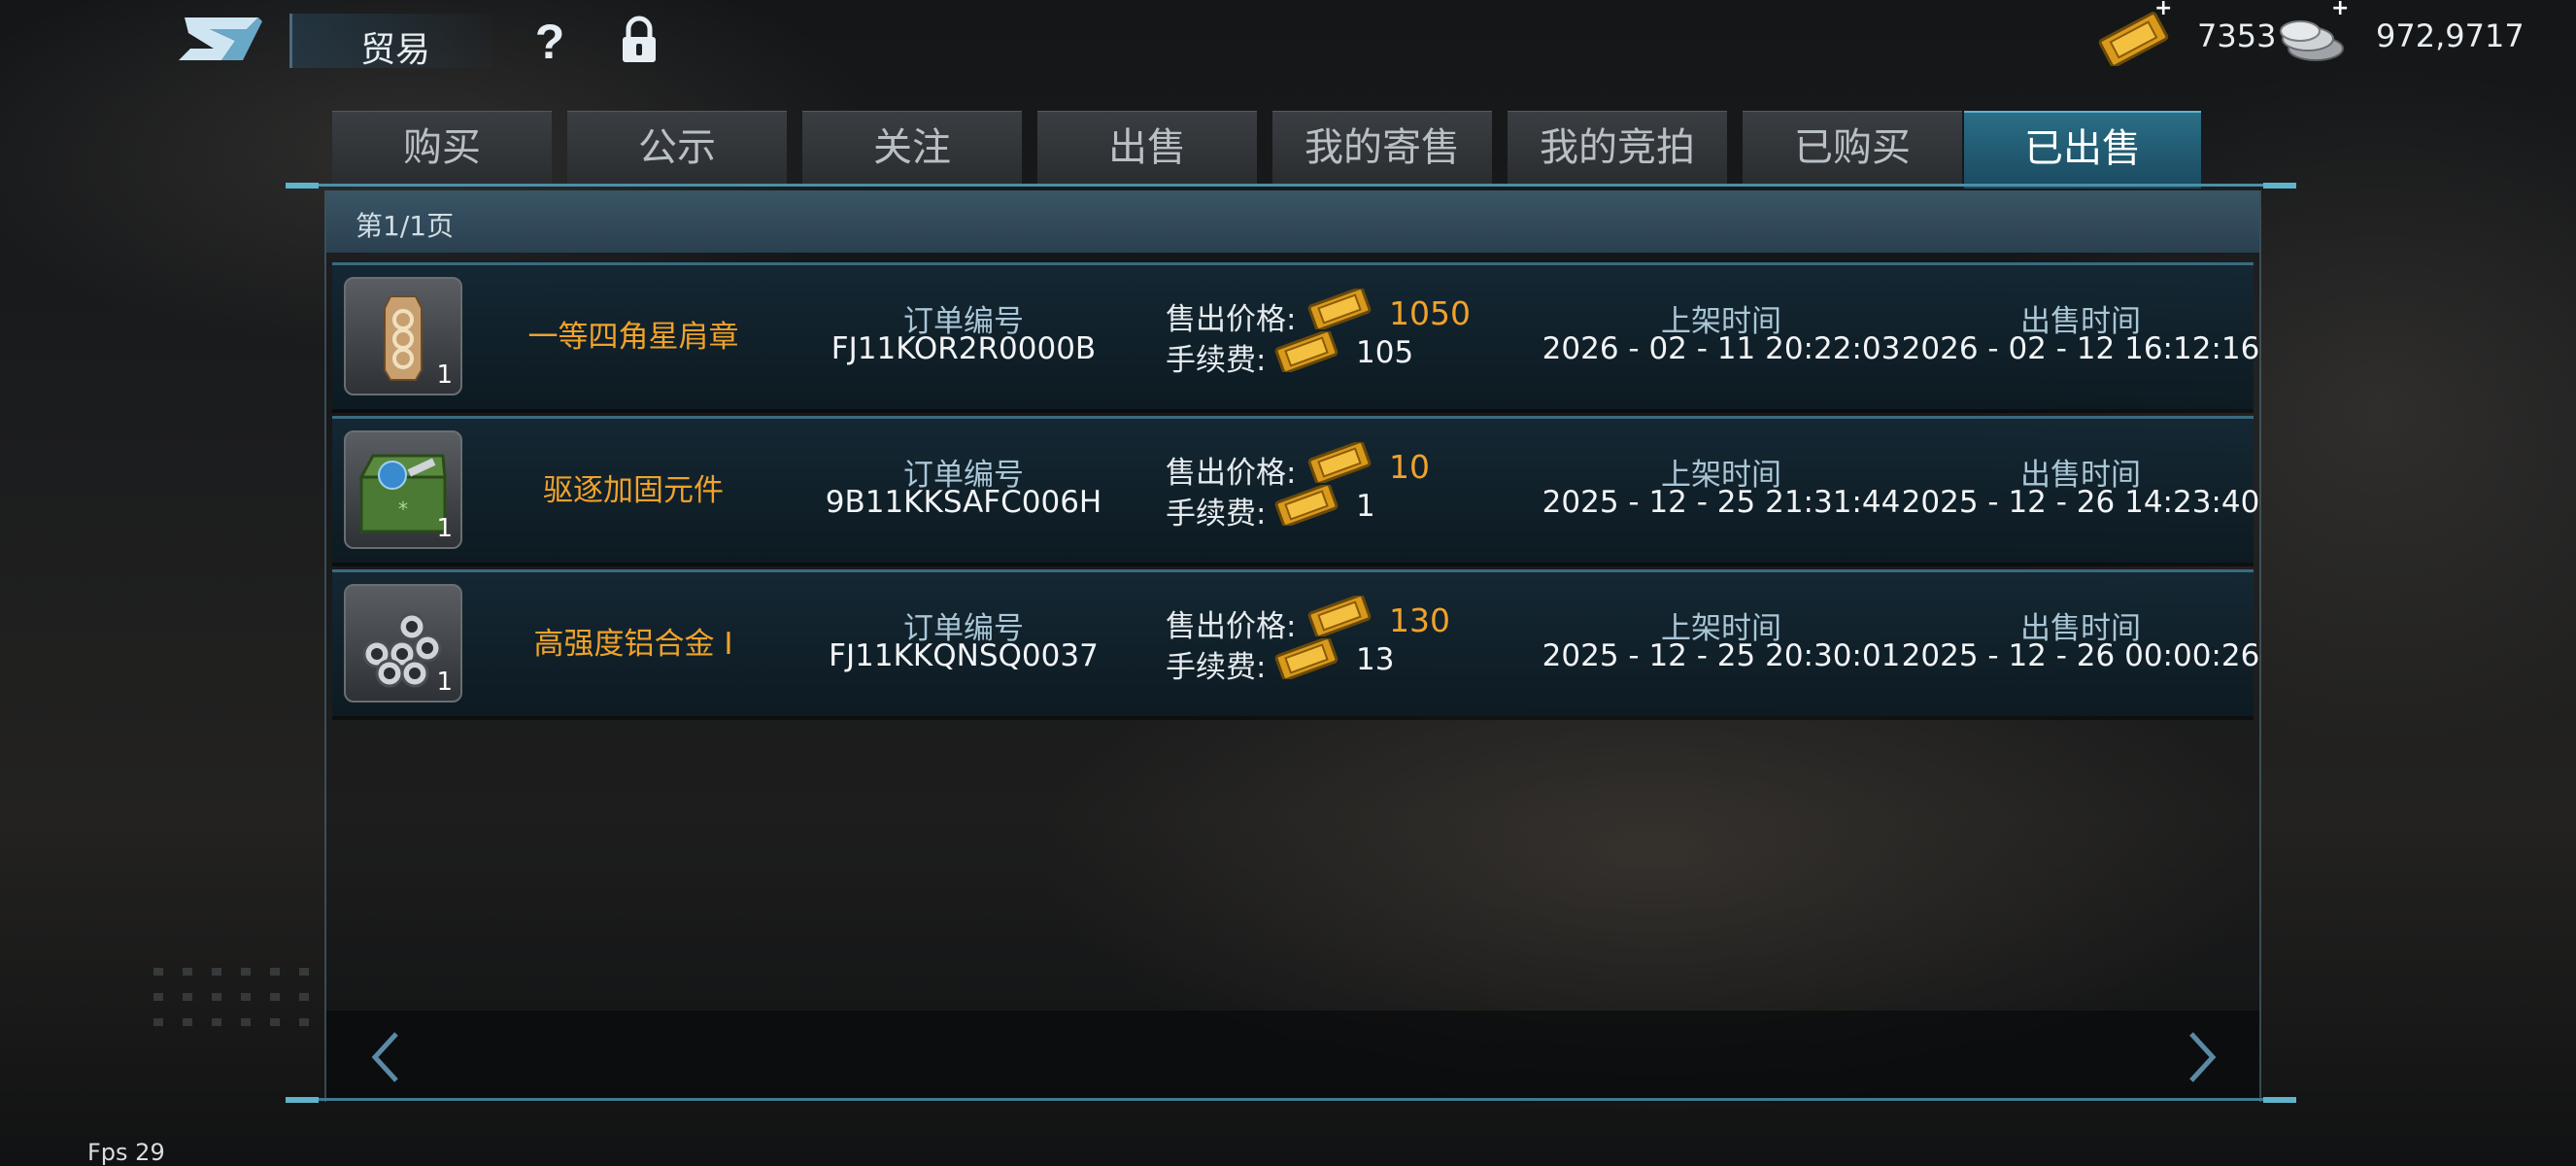 Image resolution: width=2576 pixels, height=1166 pixels. Describe the element at coordinates (963, 348) in the screenshot. I see `order-no-value: FJ11KOR2R0000B` at that location.